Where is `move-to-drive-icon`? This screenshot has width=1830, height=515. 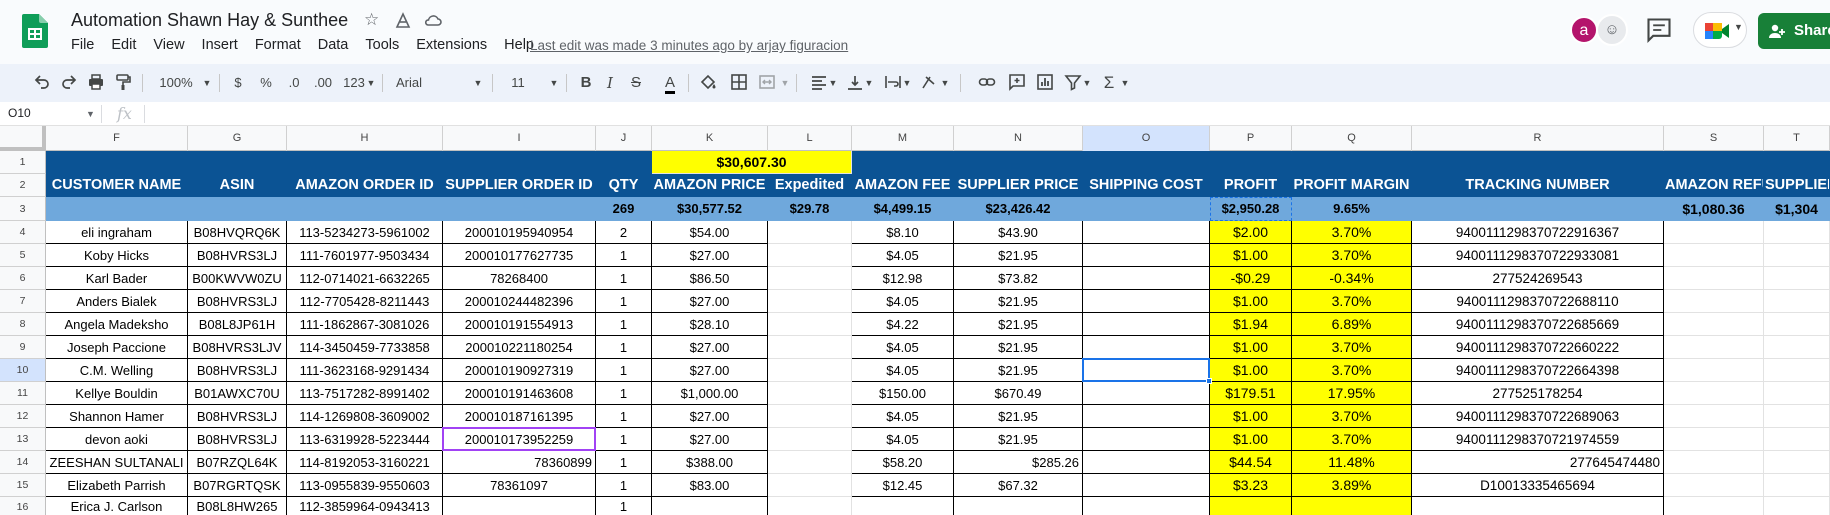 move-to-drive-icon is located at coordinates (403, 20).